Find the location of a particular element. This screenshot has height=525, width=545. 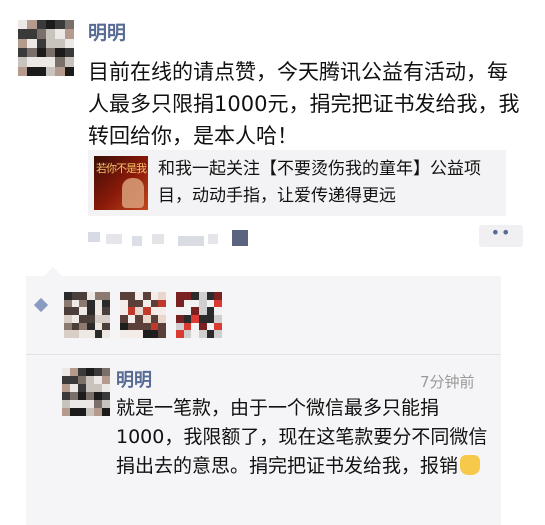

share-thumbnail: 若你不是我 is located at coordinates (121, 183).